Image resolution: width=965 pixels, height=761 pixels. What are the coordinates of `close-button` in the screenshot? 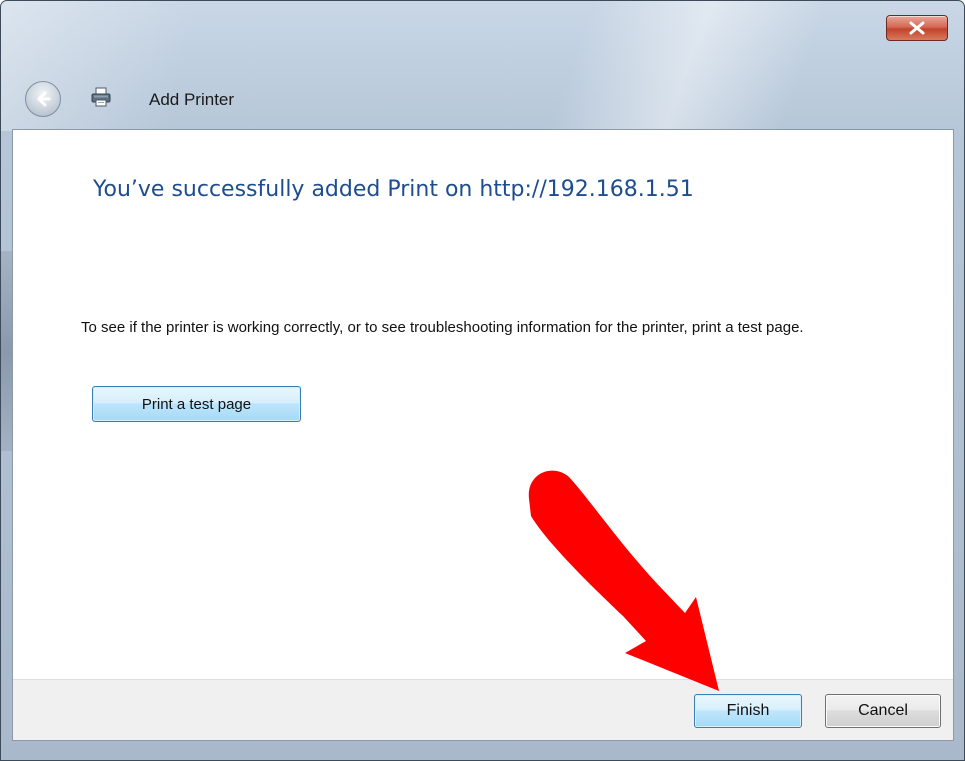 It's located at (917, 28).